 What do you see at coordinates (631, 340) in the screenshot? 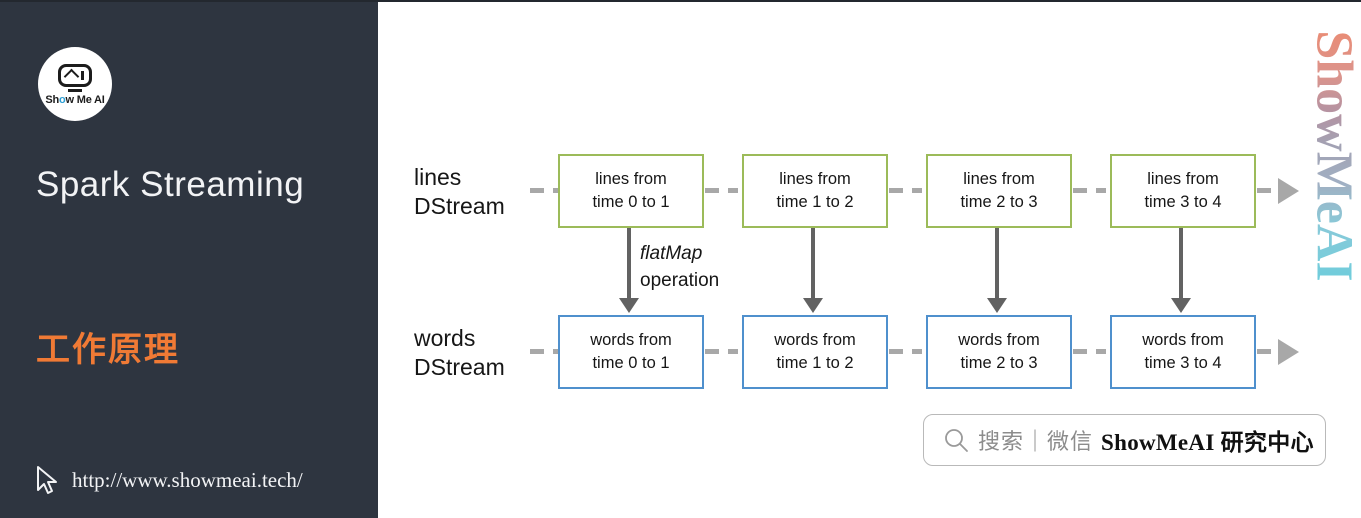
I see `node-words-0-line1: words from` at bounding box center [631, 340].